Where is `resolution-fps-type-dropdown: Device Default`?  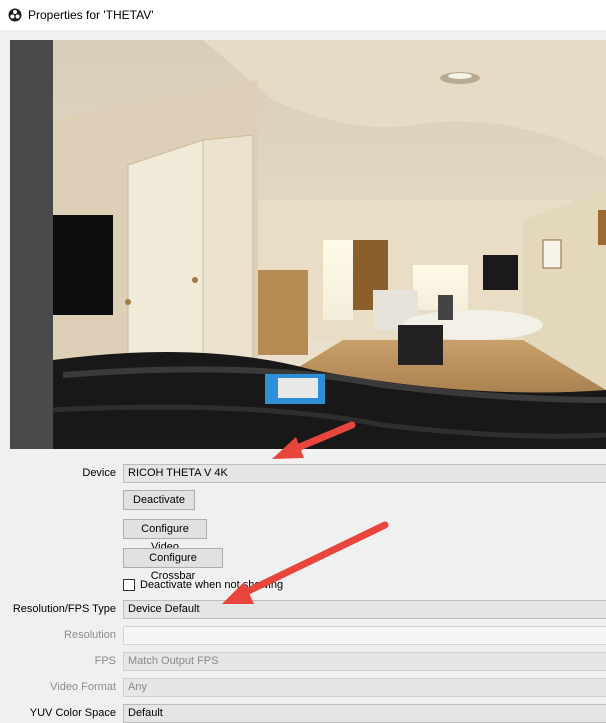
resolution-fps-type-dropdown: Device Default is located at coordinates (364, 609).